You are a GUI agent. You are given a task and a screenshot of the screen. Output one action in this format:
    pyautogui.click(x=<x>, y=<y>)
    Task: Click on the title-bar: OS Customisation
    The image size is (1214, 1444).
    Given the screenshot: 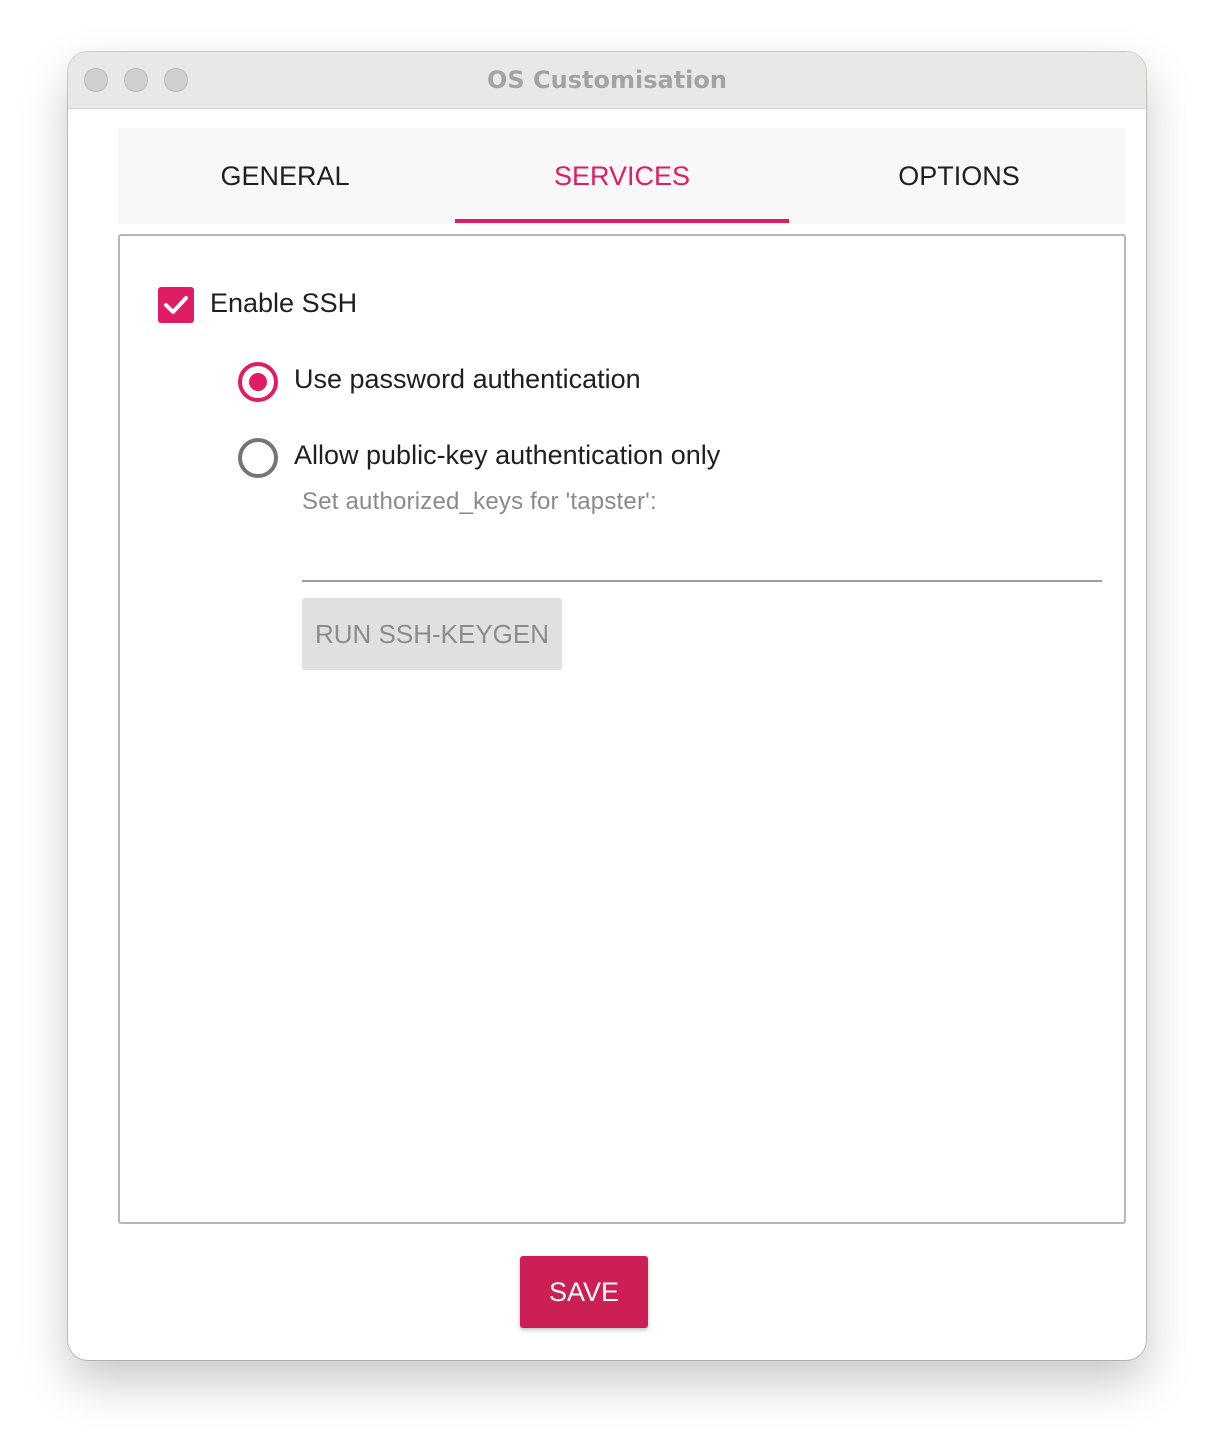 What is the action you would take?
    pyautogui.click(x=607, y=80)
    